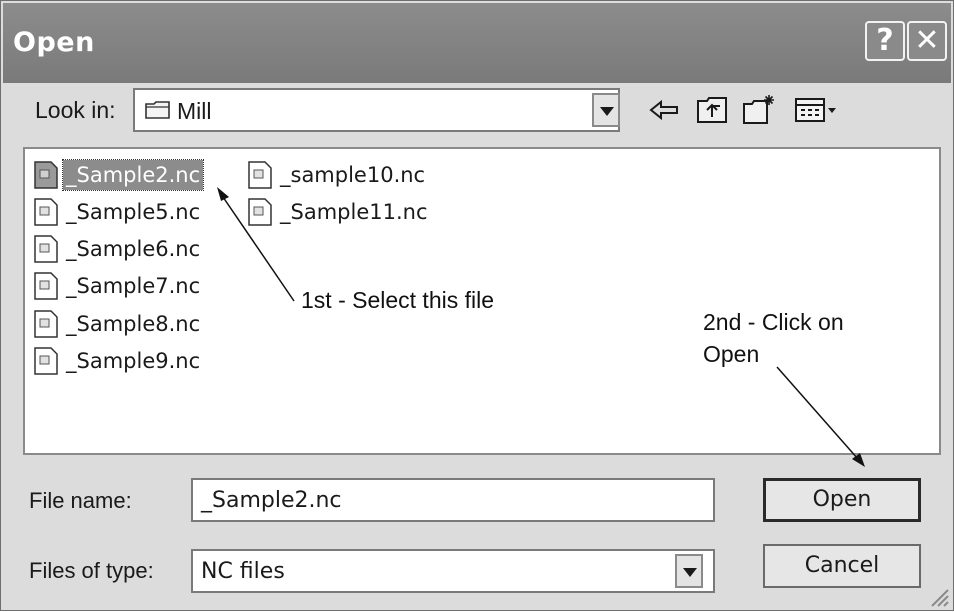  What do you see at coordinates (376, 110) in the screenshot?
I see `look-in-dropdown: Mill` at bounding box center [376, 110].